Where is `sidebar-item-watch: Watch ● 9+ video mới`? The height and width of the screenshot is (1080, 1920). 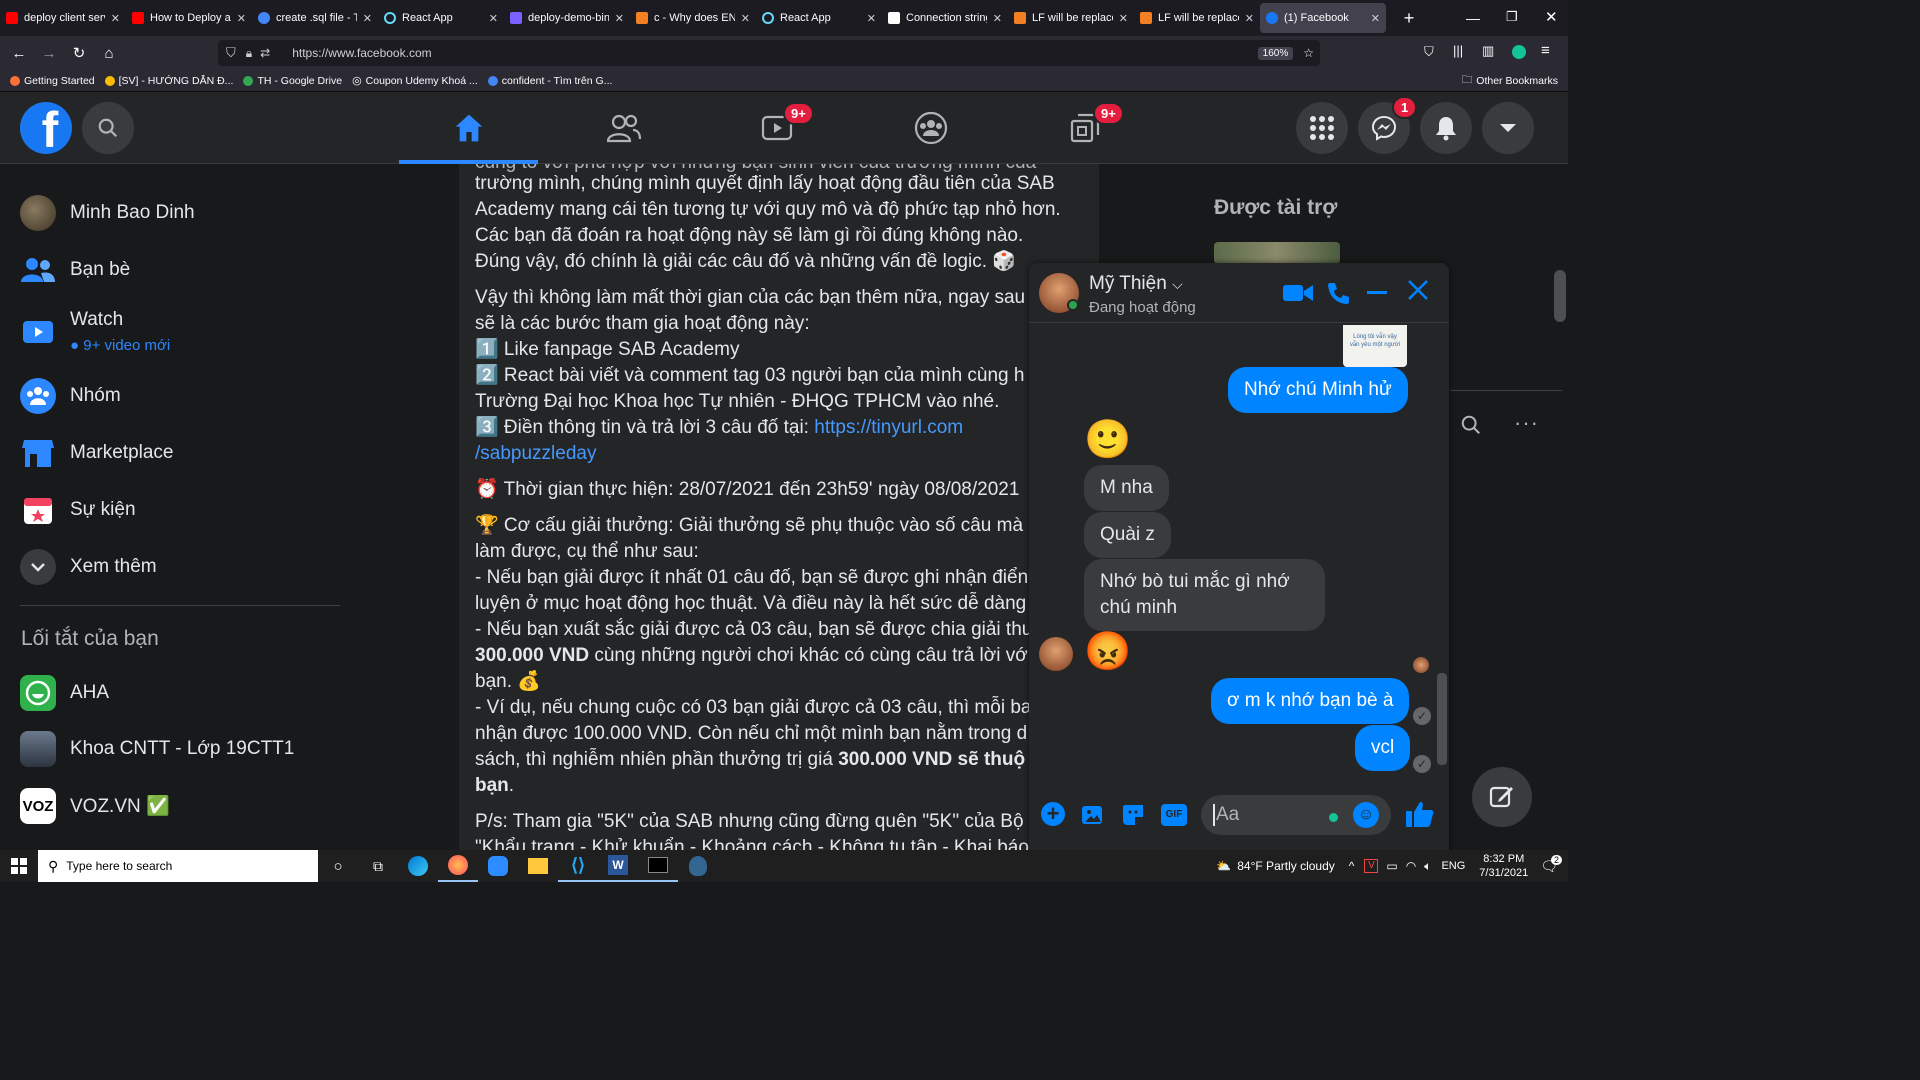
sidebar-item-watch: Watch ● 9+ video mới is located at coordinates (95, 331).